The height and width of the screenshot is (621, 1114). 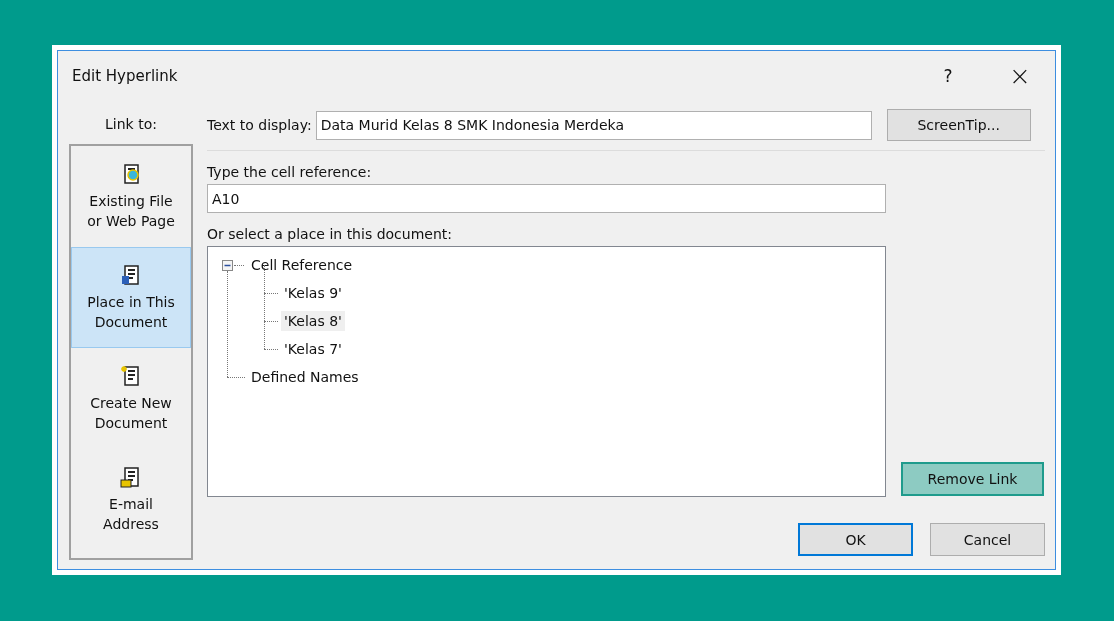 I want to click on tree-item: 'Kelas 9', so click(x=313, y=293).